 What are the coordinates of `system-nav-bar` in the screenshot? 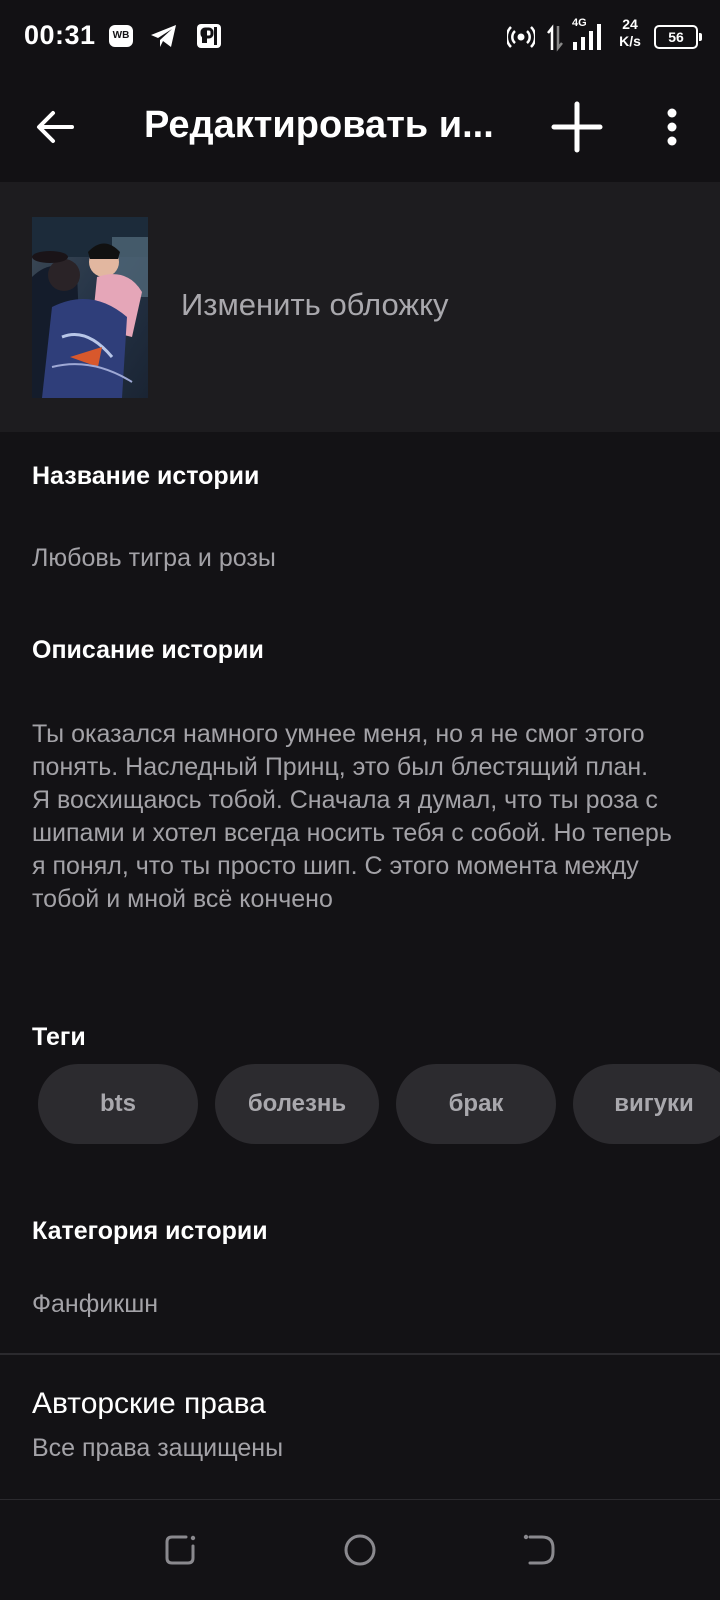 It's located at (360, 1550).